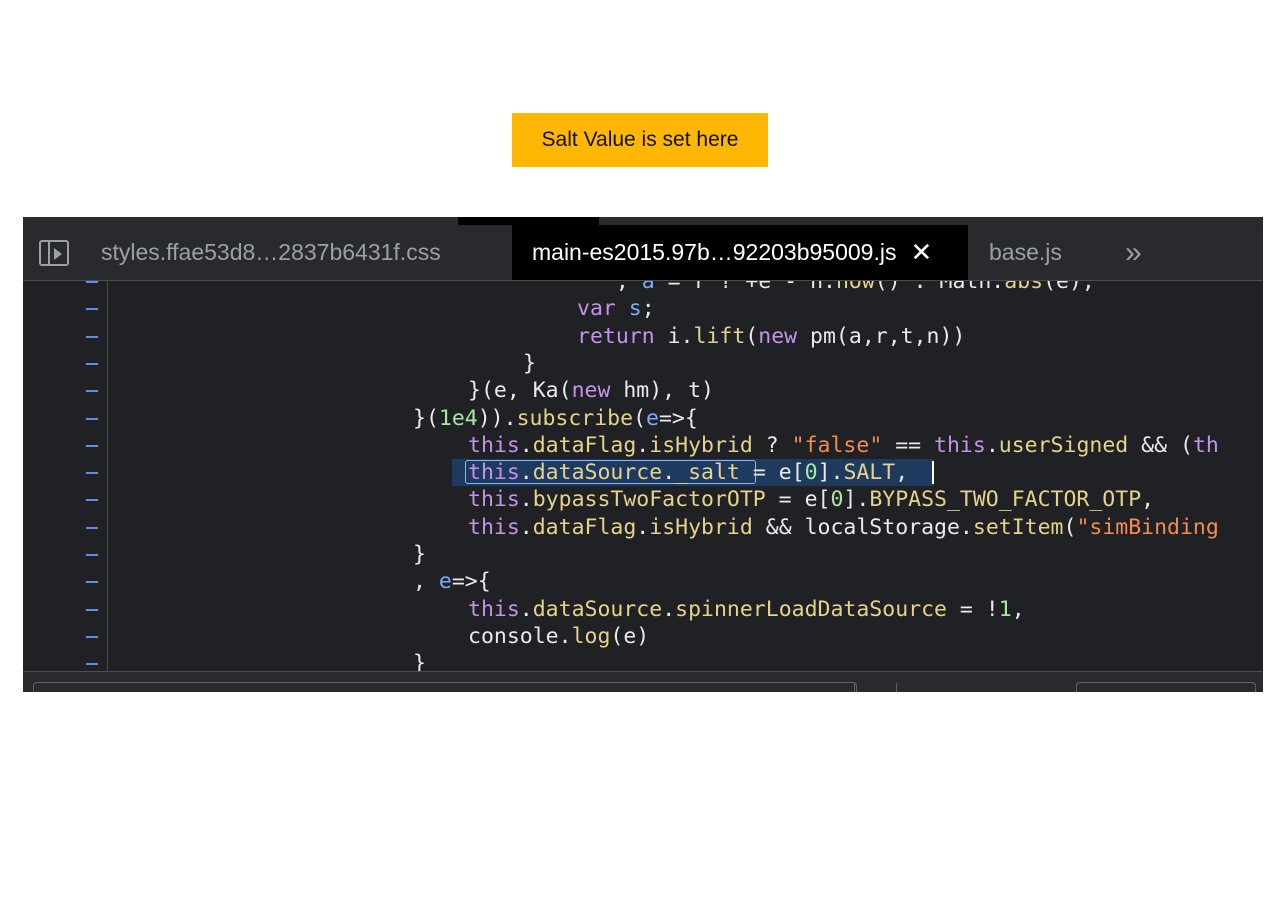 Image resolution: width=1286 pixels, height=909 pixels. Describe the element at coordinates (54, 253) in the screenshot. I see `toggle-navigator-icon` at that location.